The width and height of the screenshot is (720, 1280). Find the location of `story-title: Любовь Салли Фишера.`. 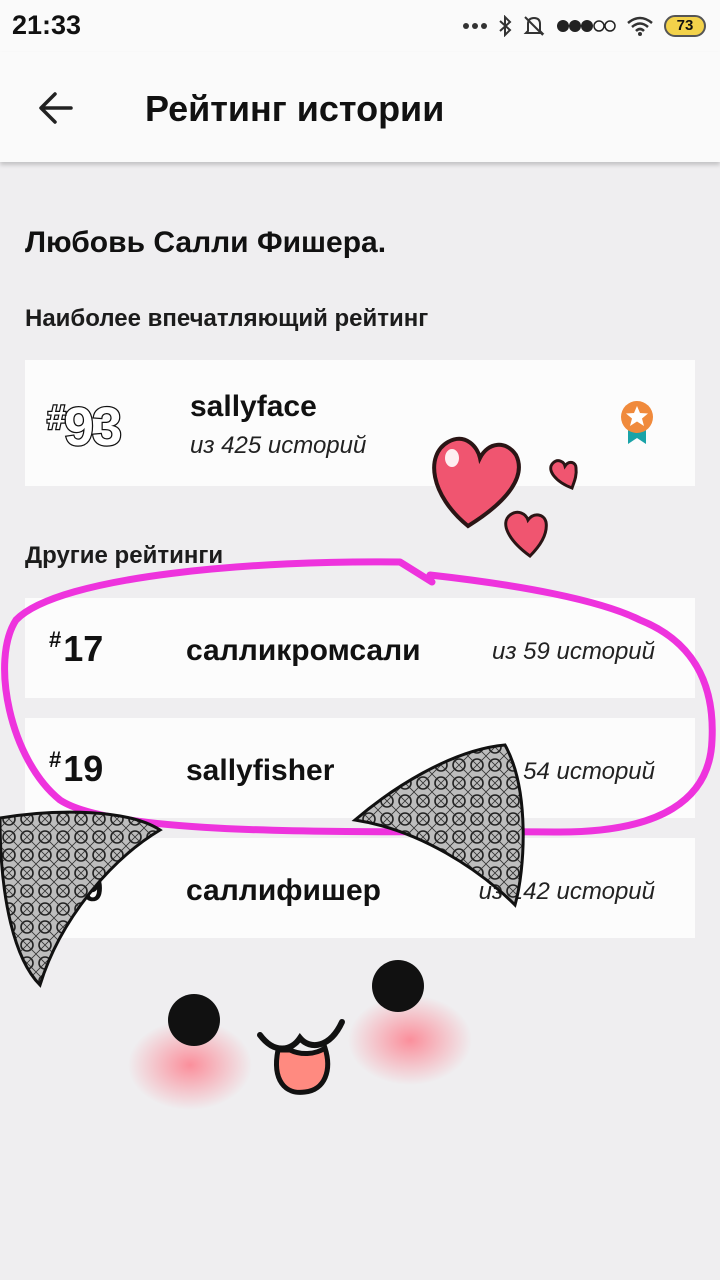

story-title: Любовь Салли Фишера. is located at coordinates (206, 242).